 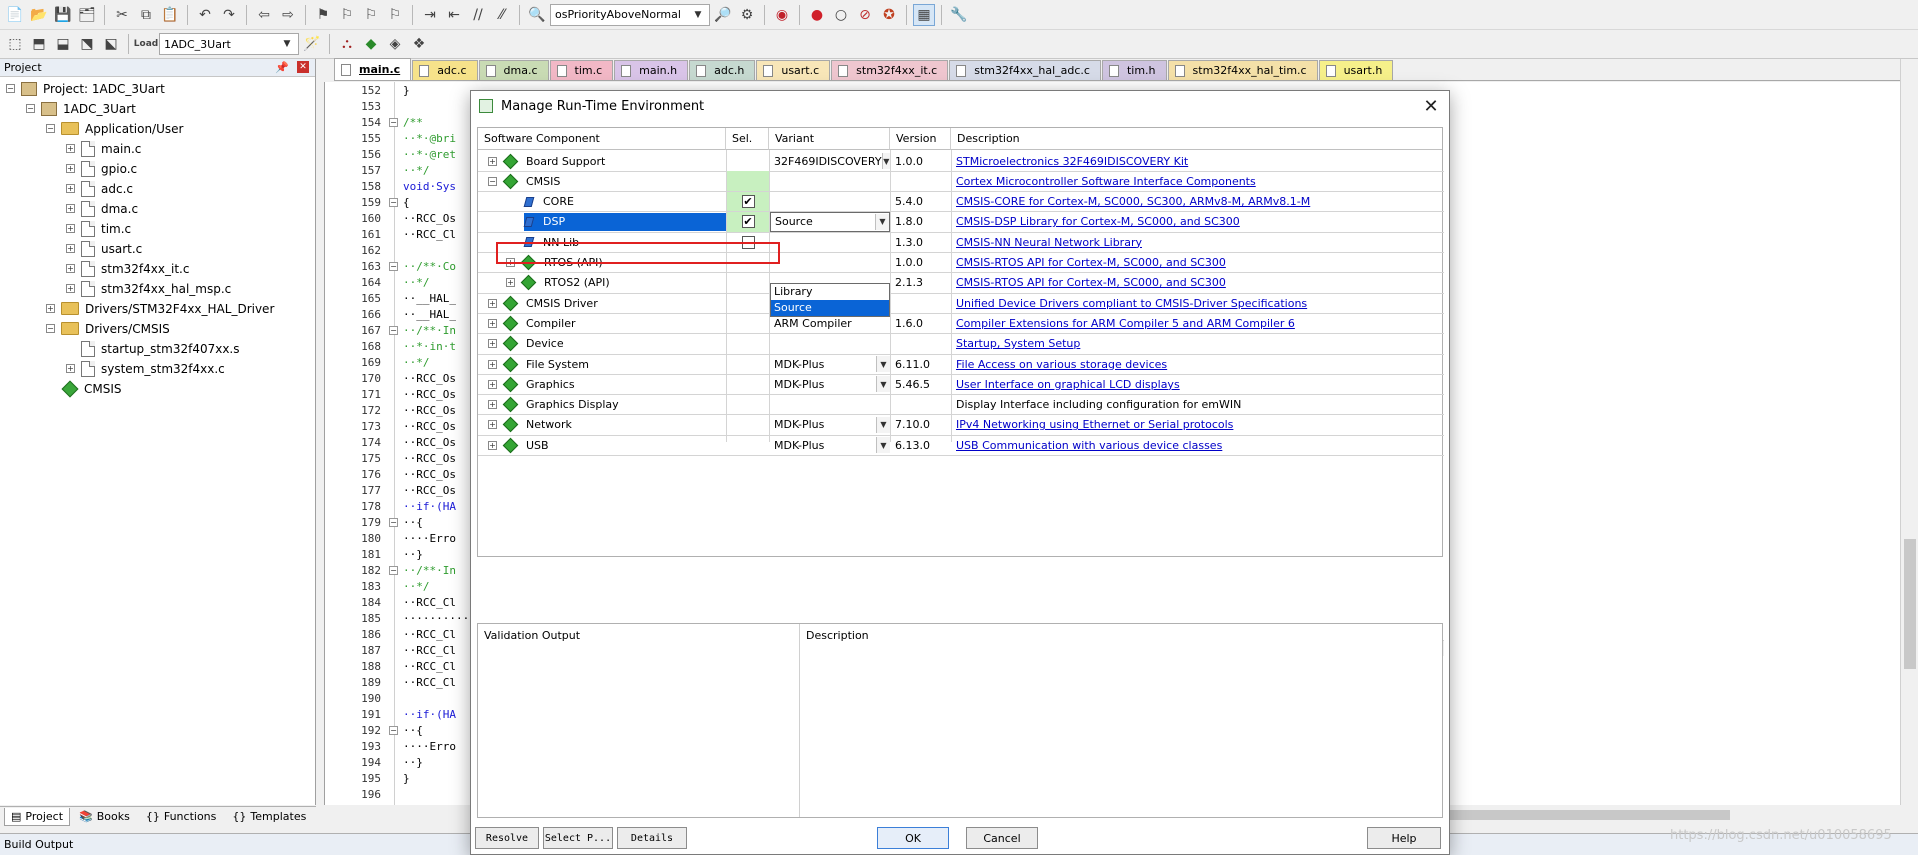 What do you see at coordinates (604, 303) in the screenshot?
I see `component-name-cell: + CMSIS Driver` at bounding box center [604, 303].